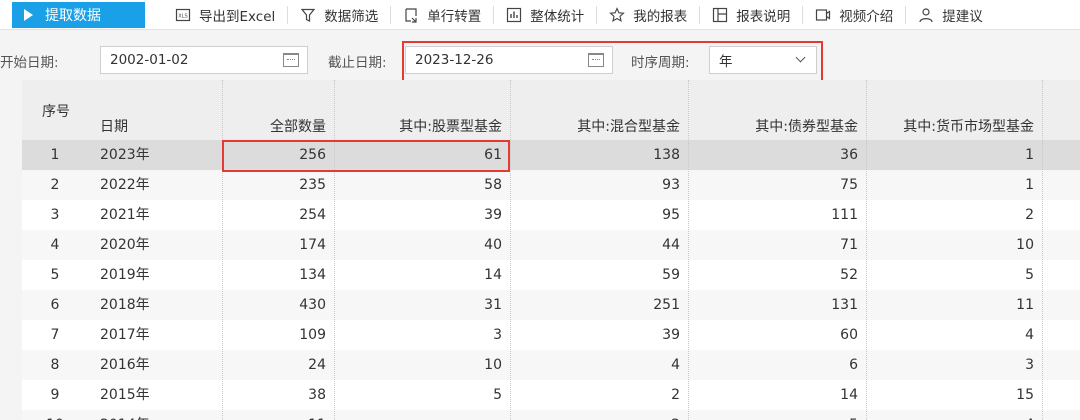 This screenshot has height=420, width=1080. What do you see at coordinates (849, 245) in the screenshot?
I see `bond-fund-cell: 71` at bounding box center [849, 245].